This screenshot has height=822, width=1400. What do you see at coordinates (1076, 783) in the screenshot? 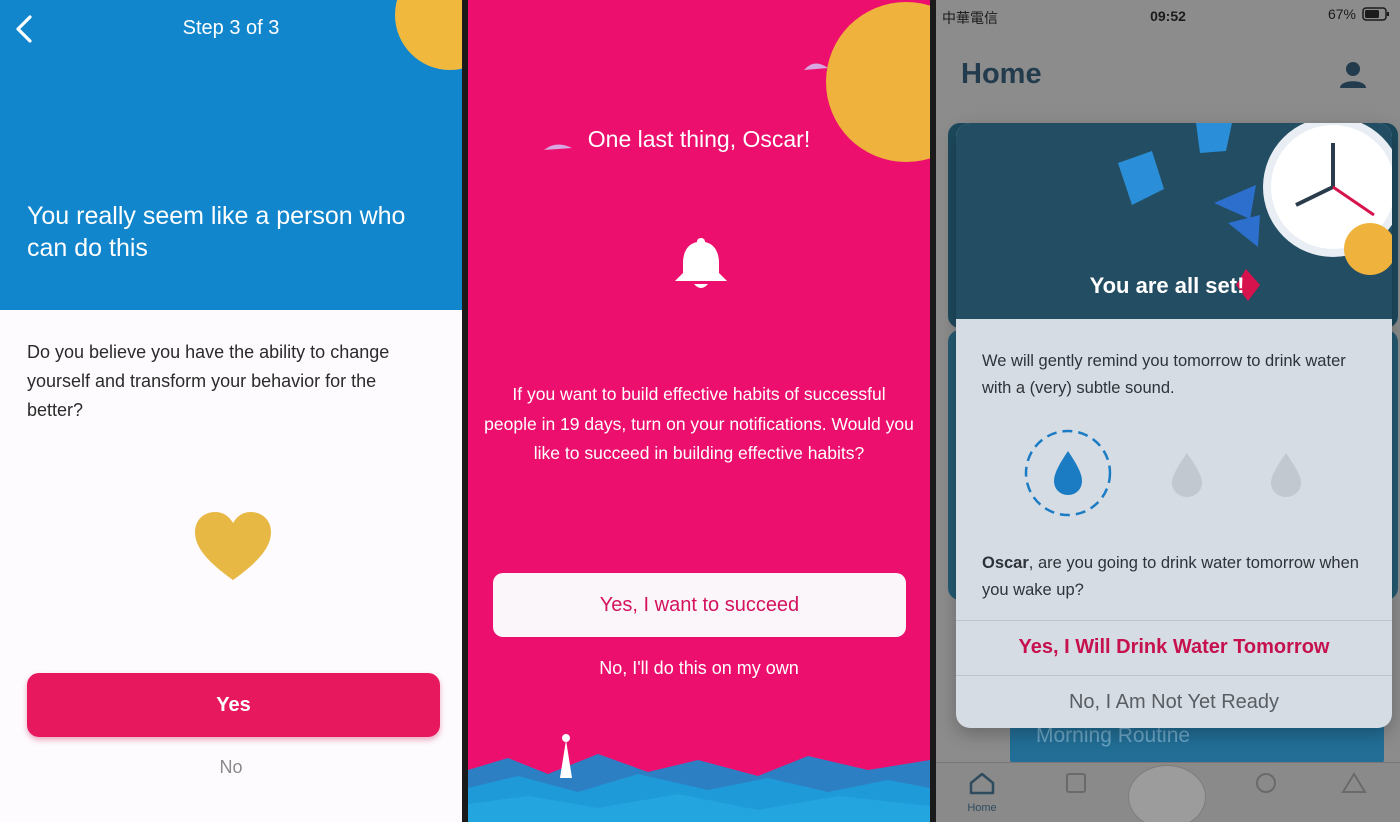
I see `map-icon` at bounding box center [1076, 783].